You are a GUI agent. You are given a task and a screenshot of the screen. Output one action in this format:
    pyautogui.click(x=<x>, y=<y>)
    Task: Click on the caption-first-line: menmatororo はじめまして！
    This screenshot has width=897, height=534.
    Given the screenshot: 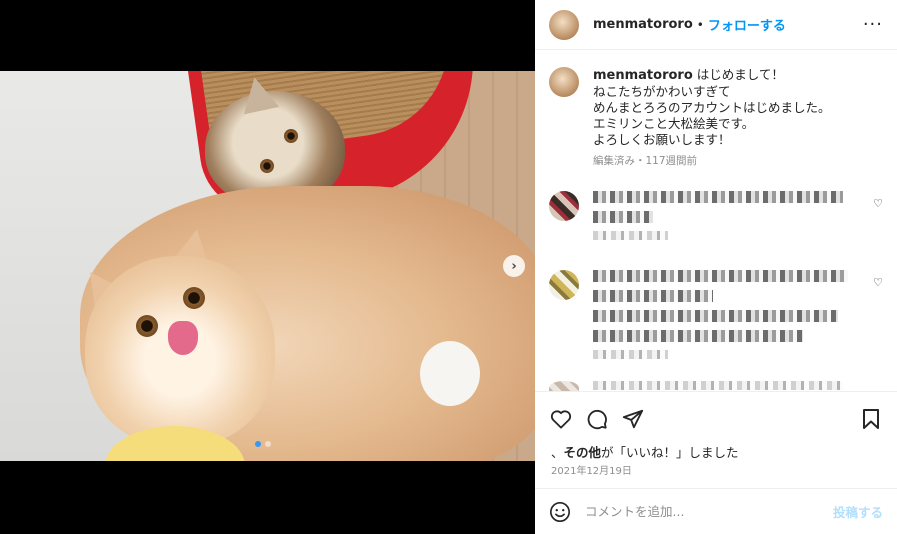 What is the action you would take?
    pyautogui.click(x=712, y=75)
    